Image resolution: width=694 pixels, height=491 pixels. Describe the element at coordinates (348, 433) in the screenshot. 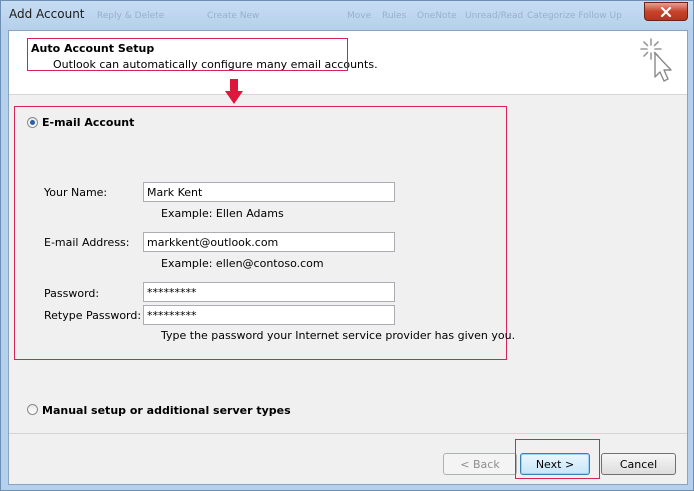

I see `footer-divider` at that location.